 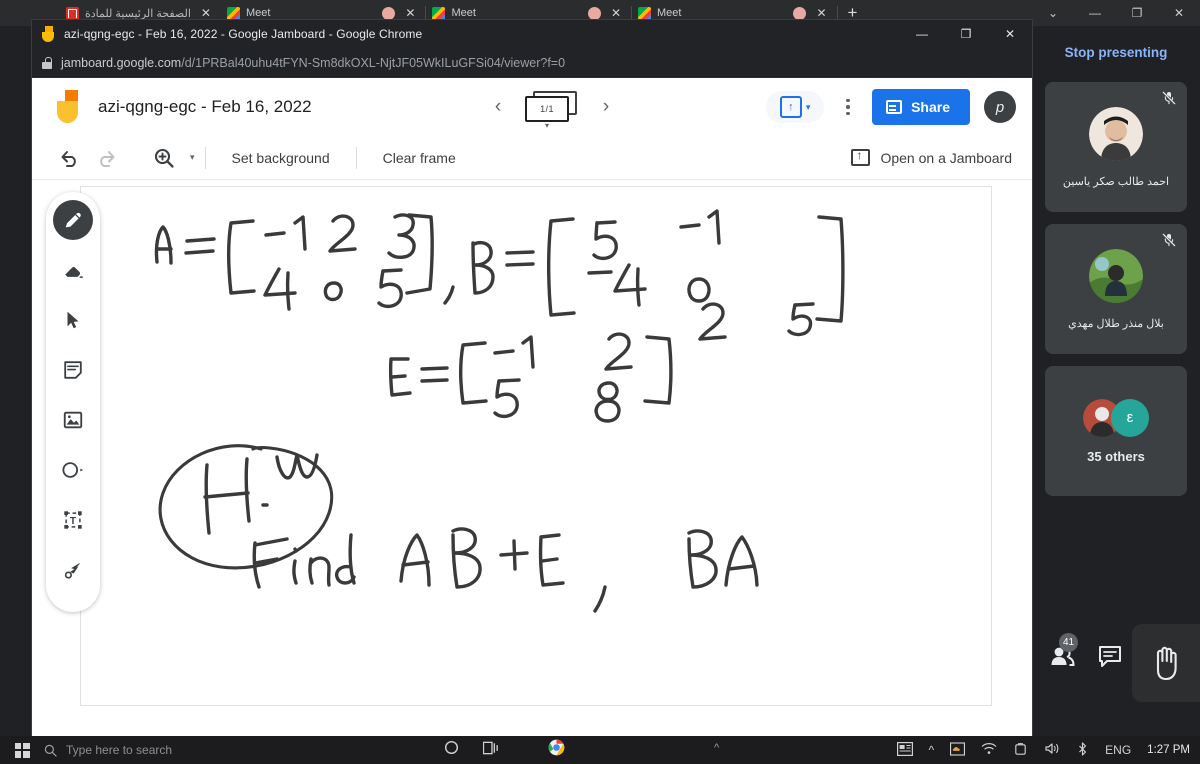 What do you see at coordinates (1082, 750) in the screenshot?
I see `bluetooth-icon` at bounding box center [1082, 750].